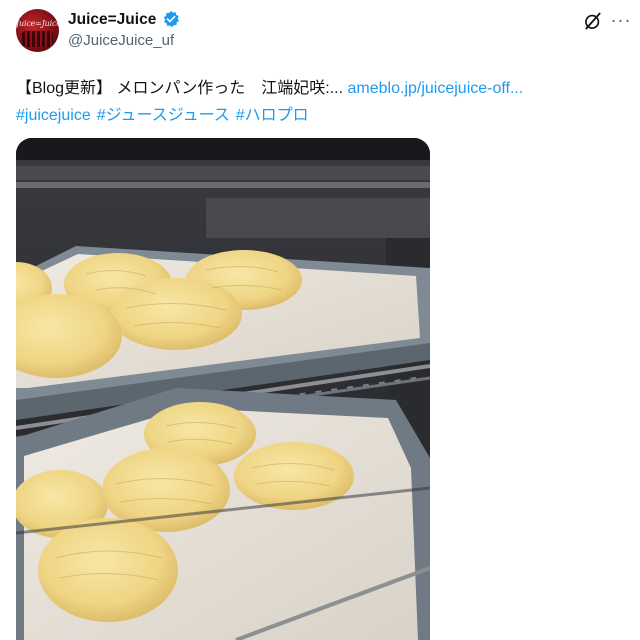 Image resolution: width=640 pixels, height=640 pixels. What do you see at coordinates (121, 40) in the screenshot?
I see `handle: @JuiceJuice_uf` at bounding box center [121, 40].